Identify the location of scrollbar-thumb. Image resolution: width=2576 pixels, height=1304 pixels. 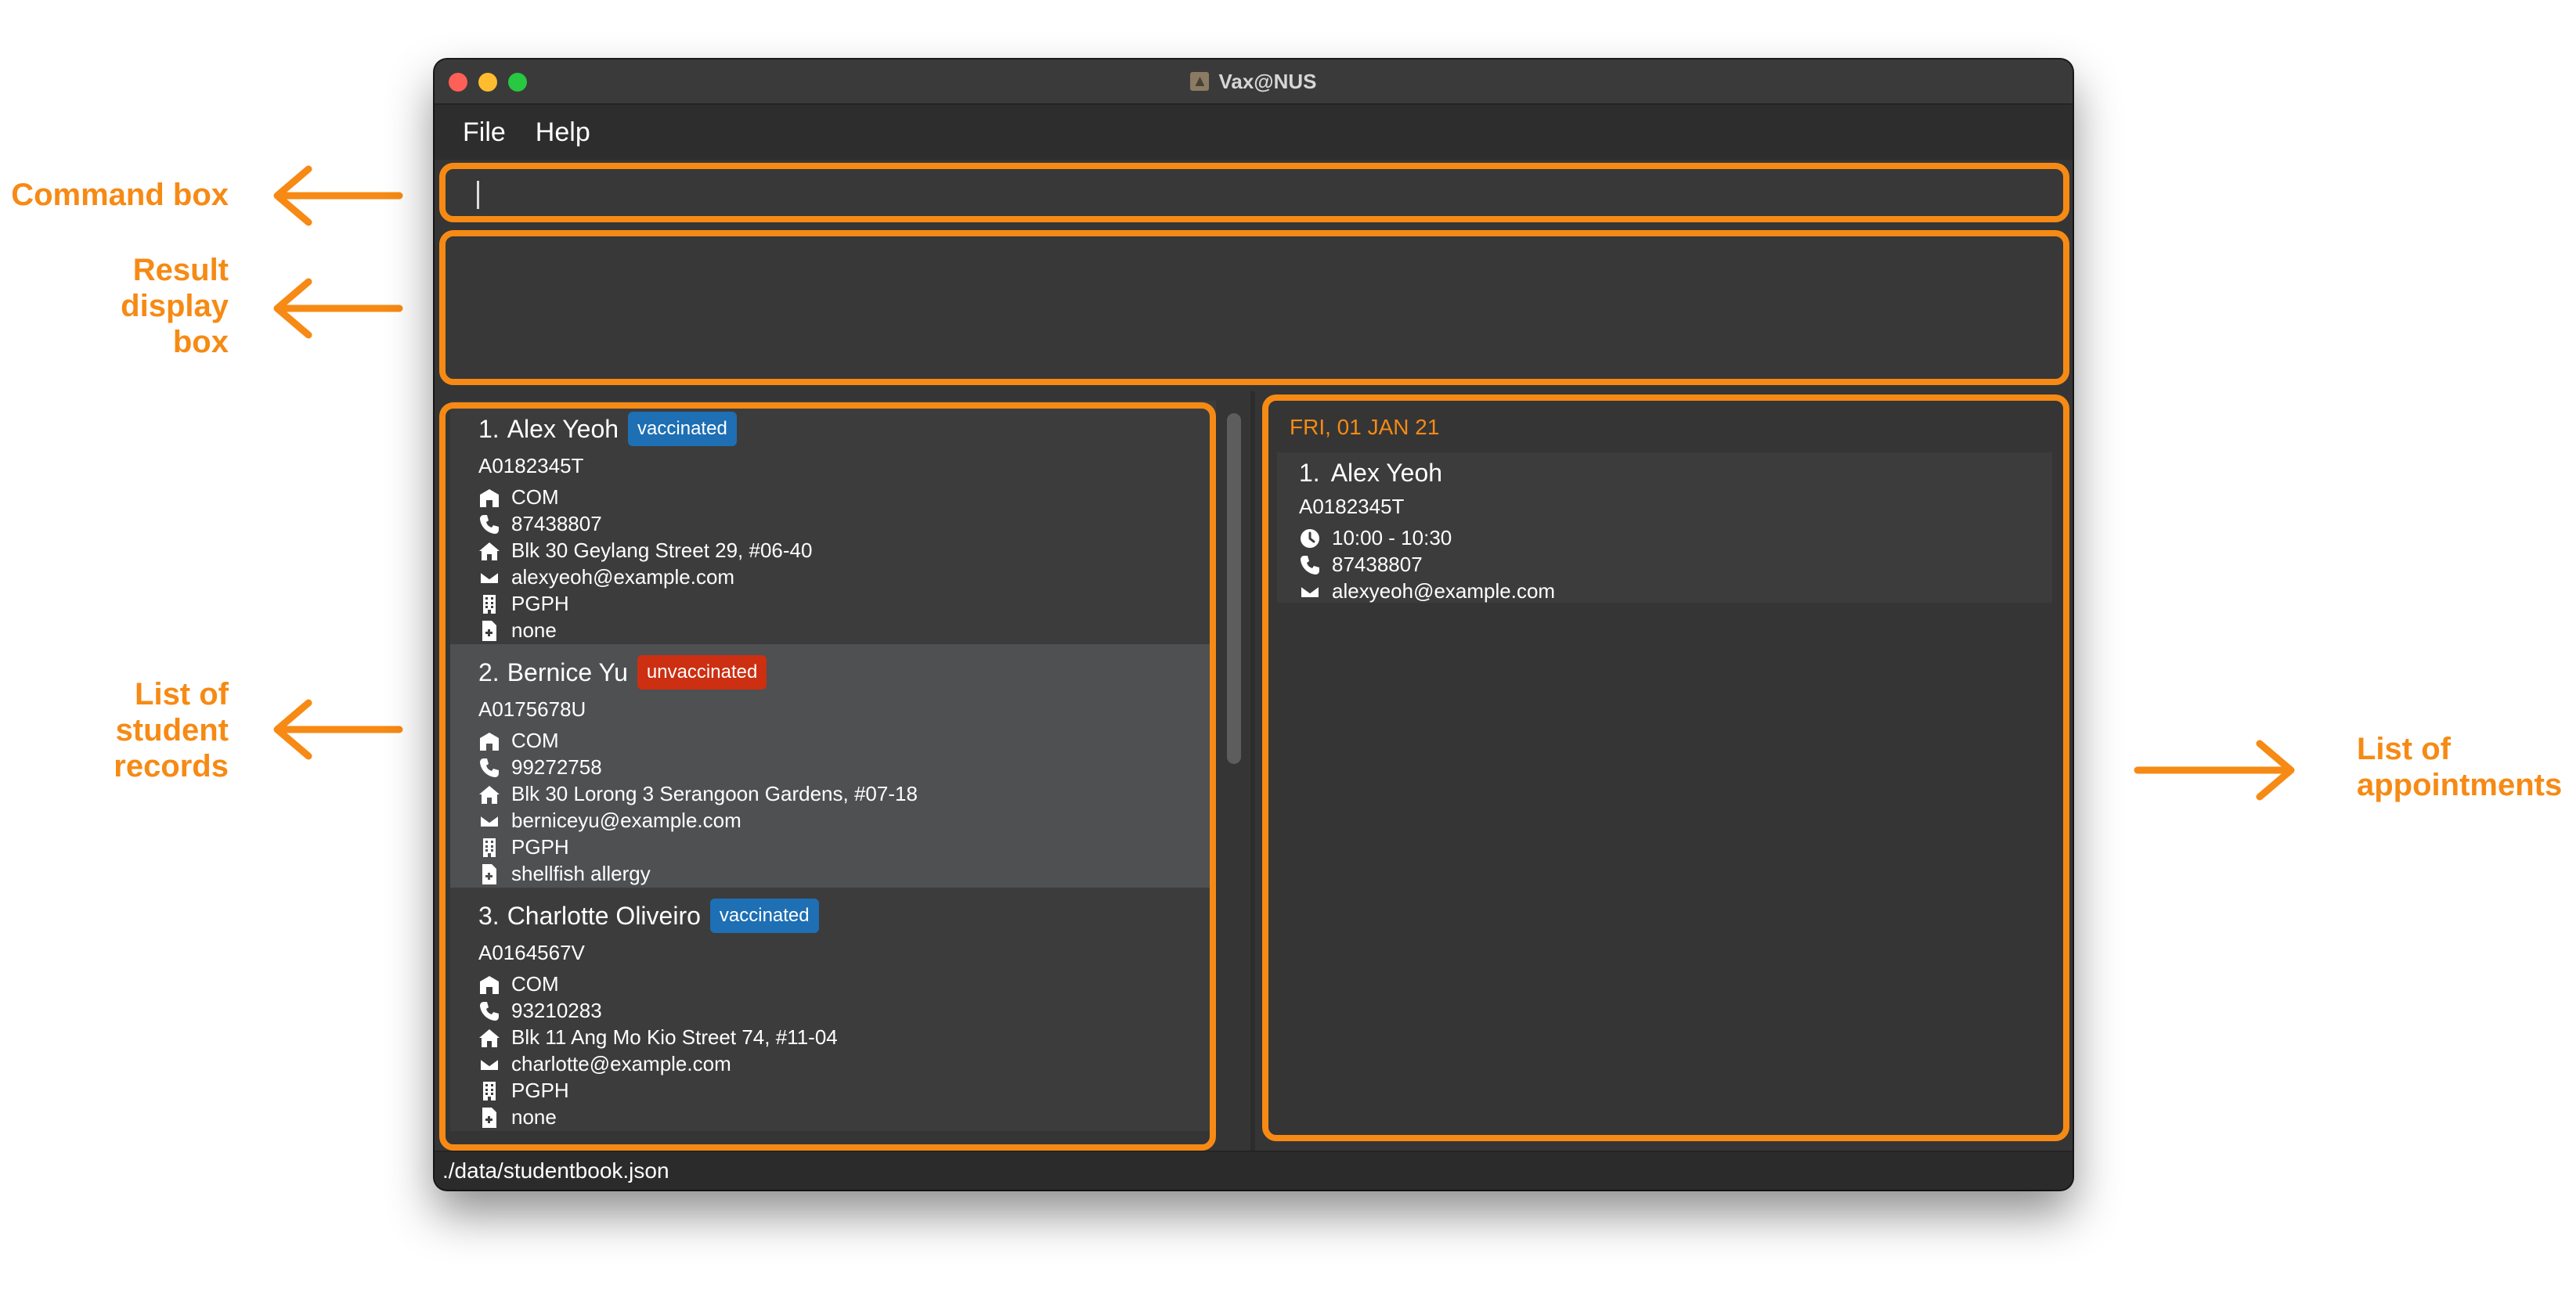
(1234, 588).